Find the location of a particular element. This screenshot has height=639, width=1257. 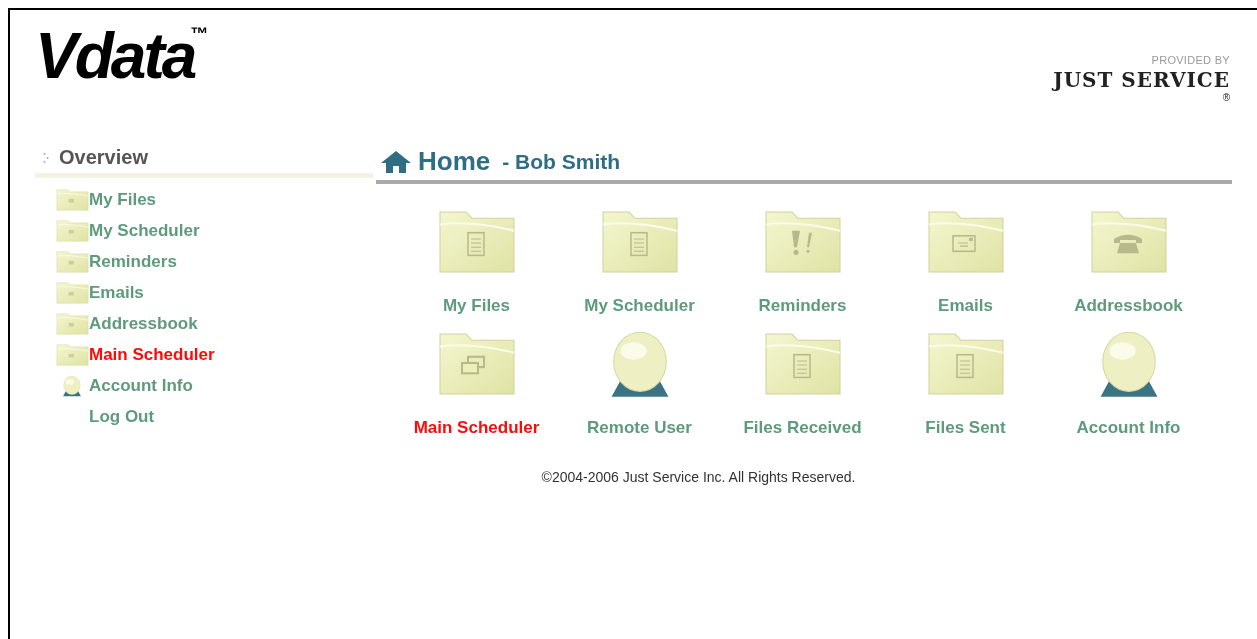

user-name: - Bob Smith is located at coordinates (561, 161).